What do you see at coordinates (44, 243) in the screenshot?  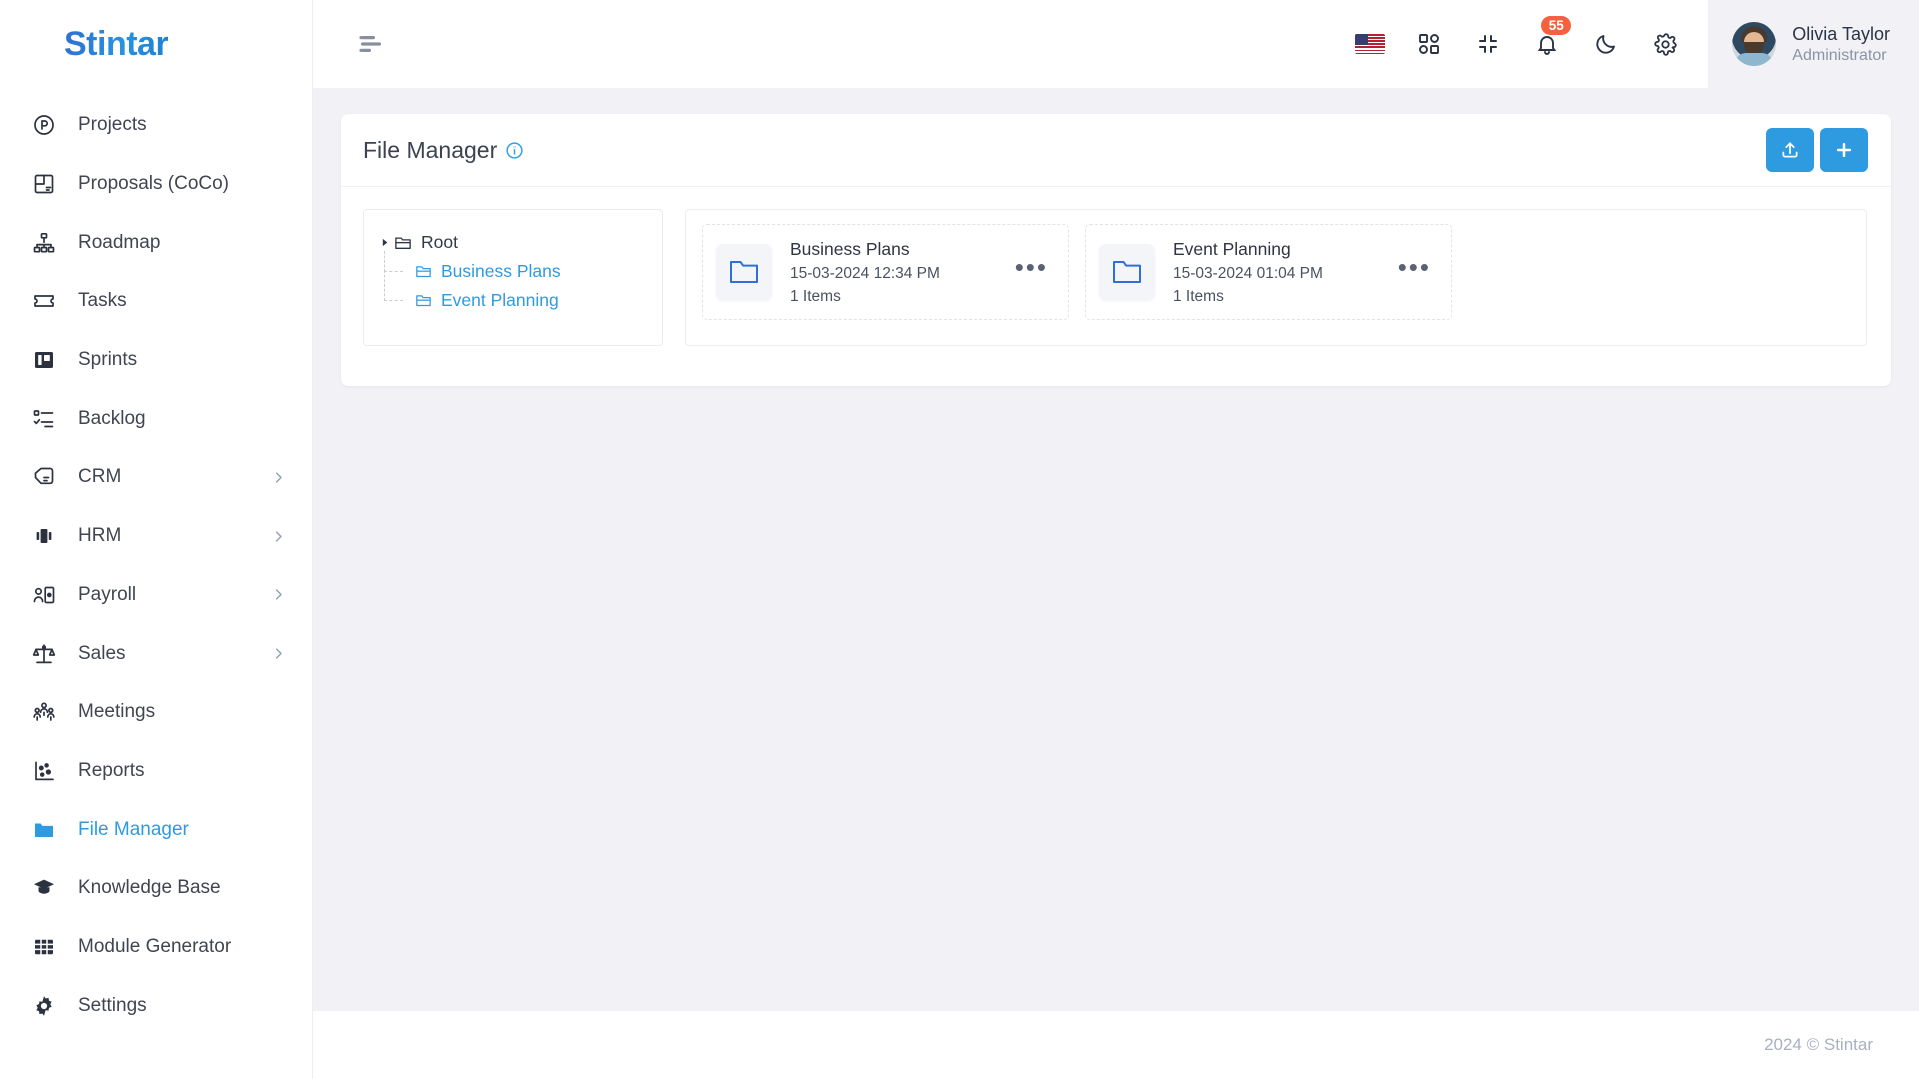 I see `roadmap-hierarchy-icon` at bounding box center [44, 243].